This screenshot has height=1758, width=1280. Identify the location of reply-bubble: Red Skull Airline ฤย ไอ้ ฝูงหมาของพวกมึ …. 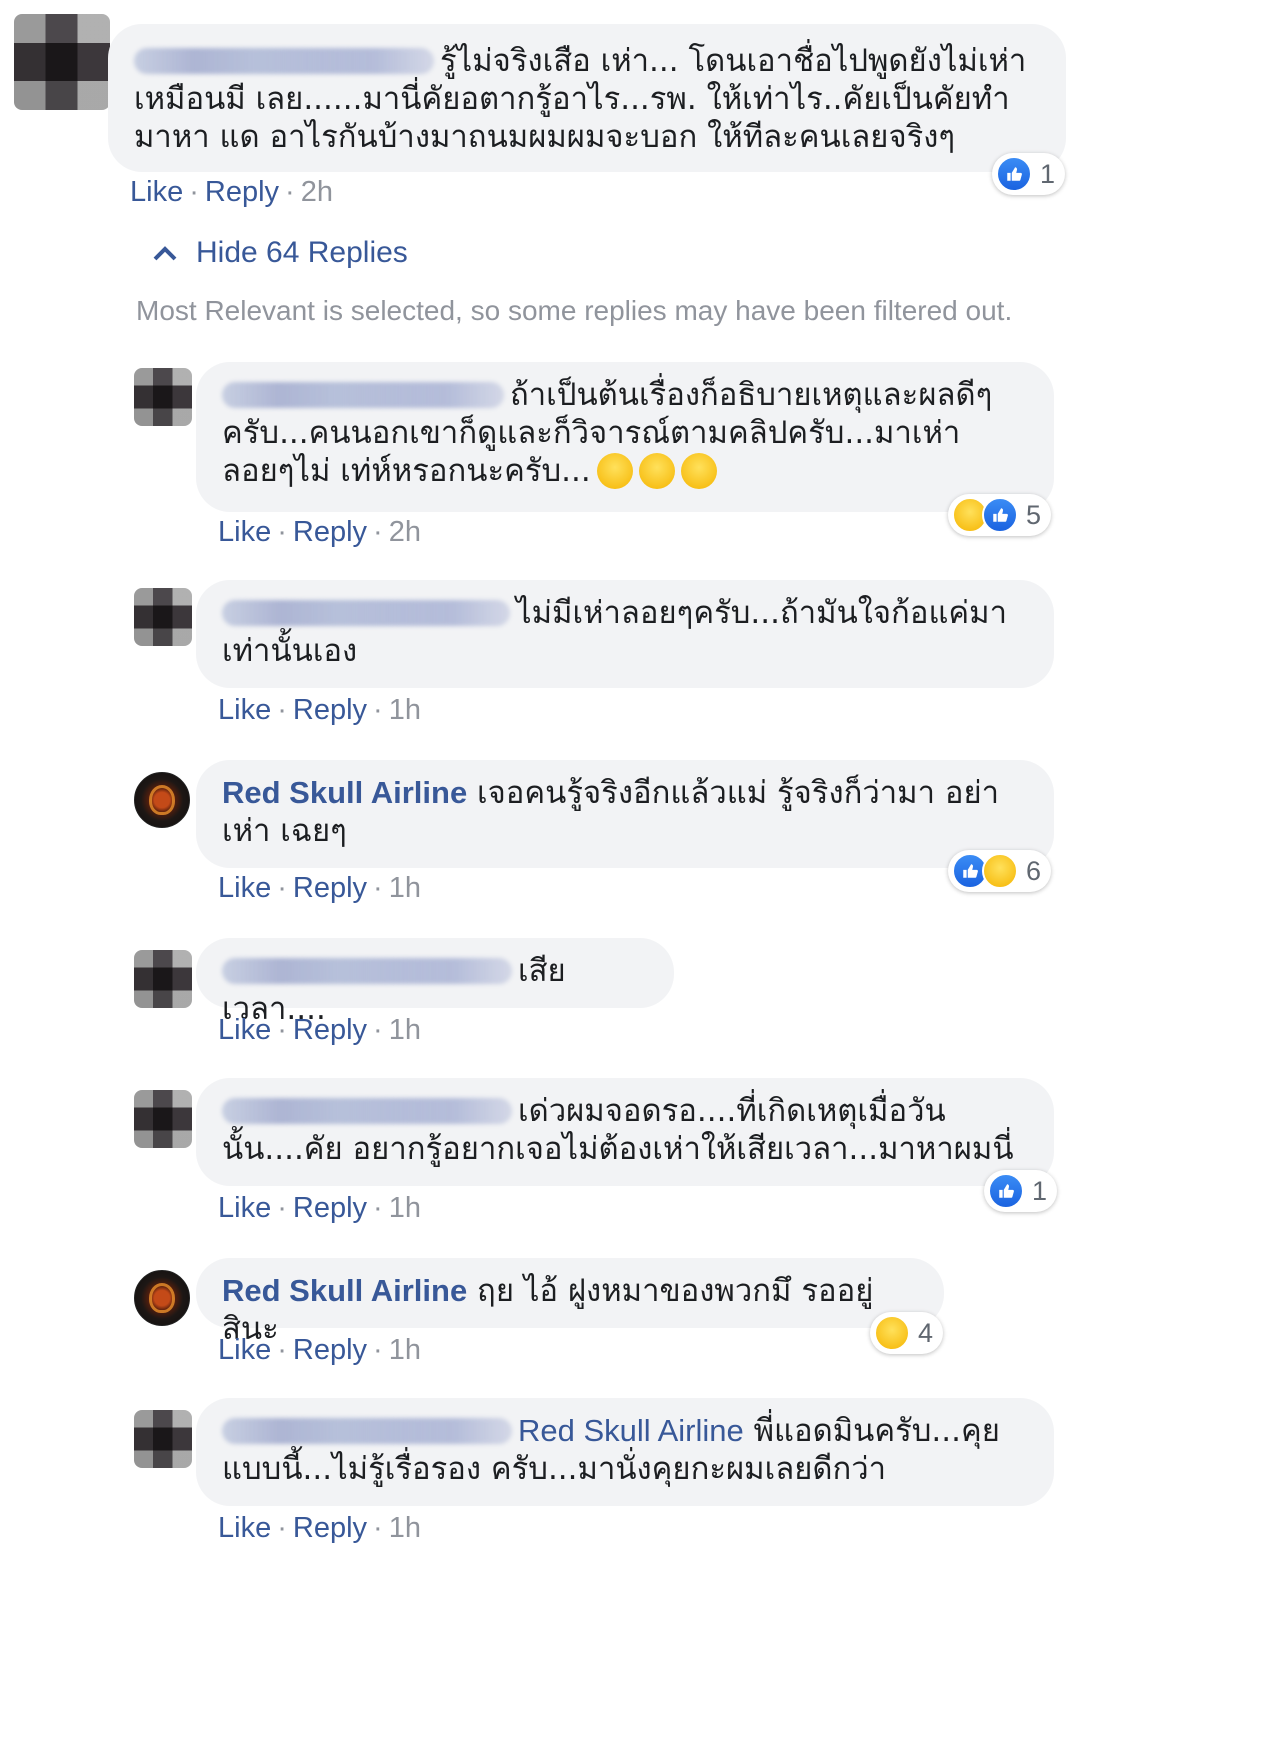
(570, 1302).